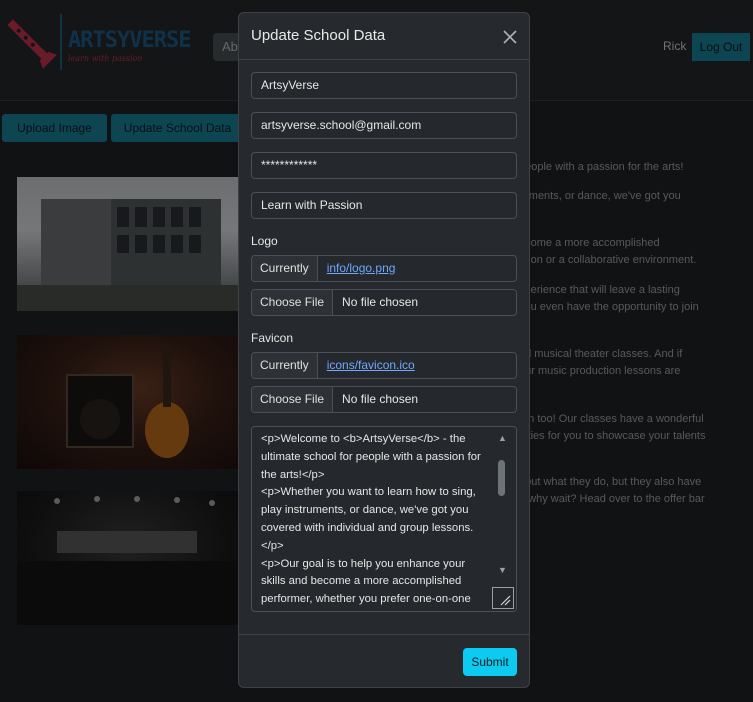 This screenshot has width=753, height=702. What do you see at coordinates (384, 165) in the screenshot?
I see `password-field: ************` at bounding box center [384, 165].